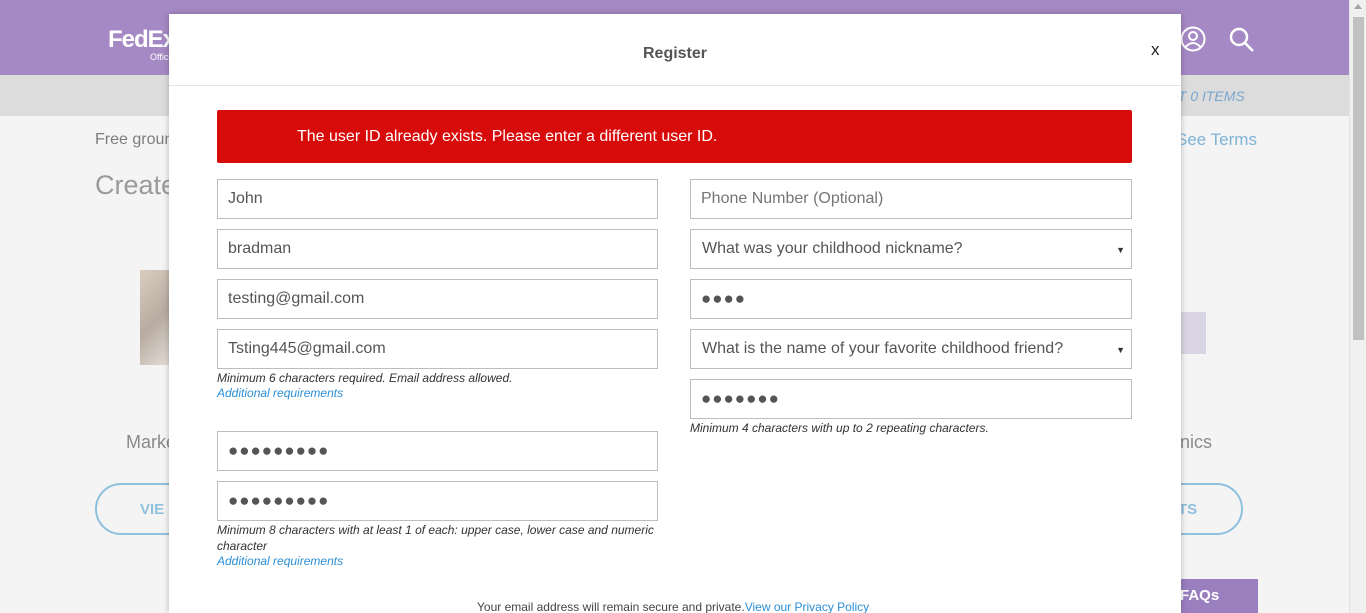  What do you see at coordinates (437, 249) in the screenshot?
I see `last-name-field` at bounding box center [437, 249].